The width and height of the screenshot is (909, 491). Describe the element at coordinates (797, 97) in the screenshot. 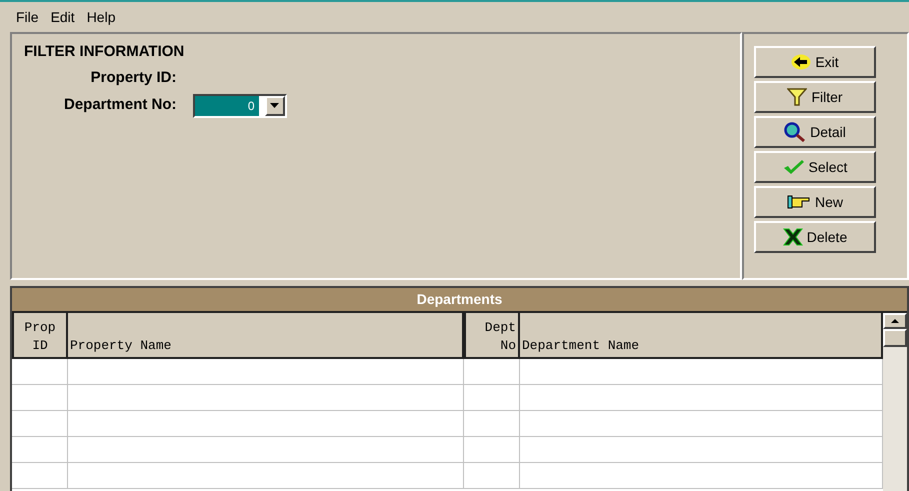

I see `funnel-icon` at that location.